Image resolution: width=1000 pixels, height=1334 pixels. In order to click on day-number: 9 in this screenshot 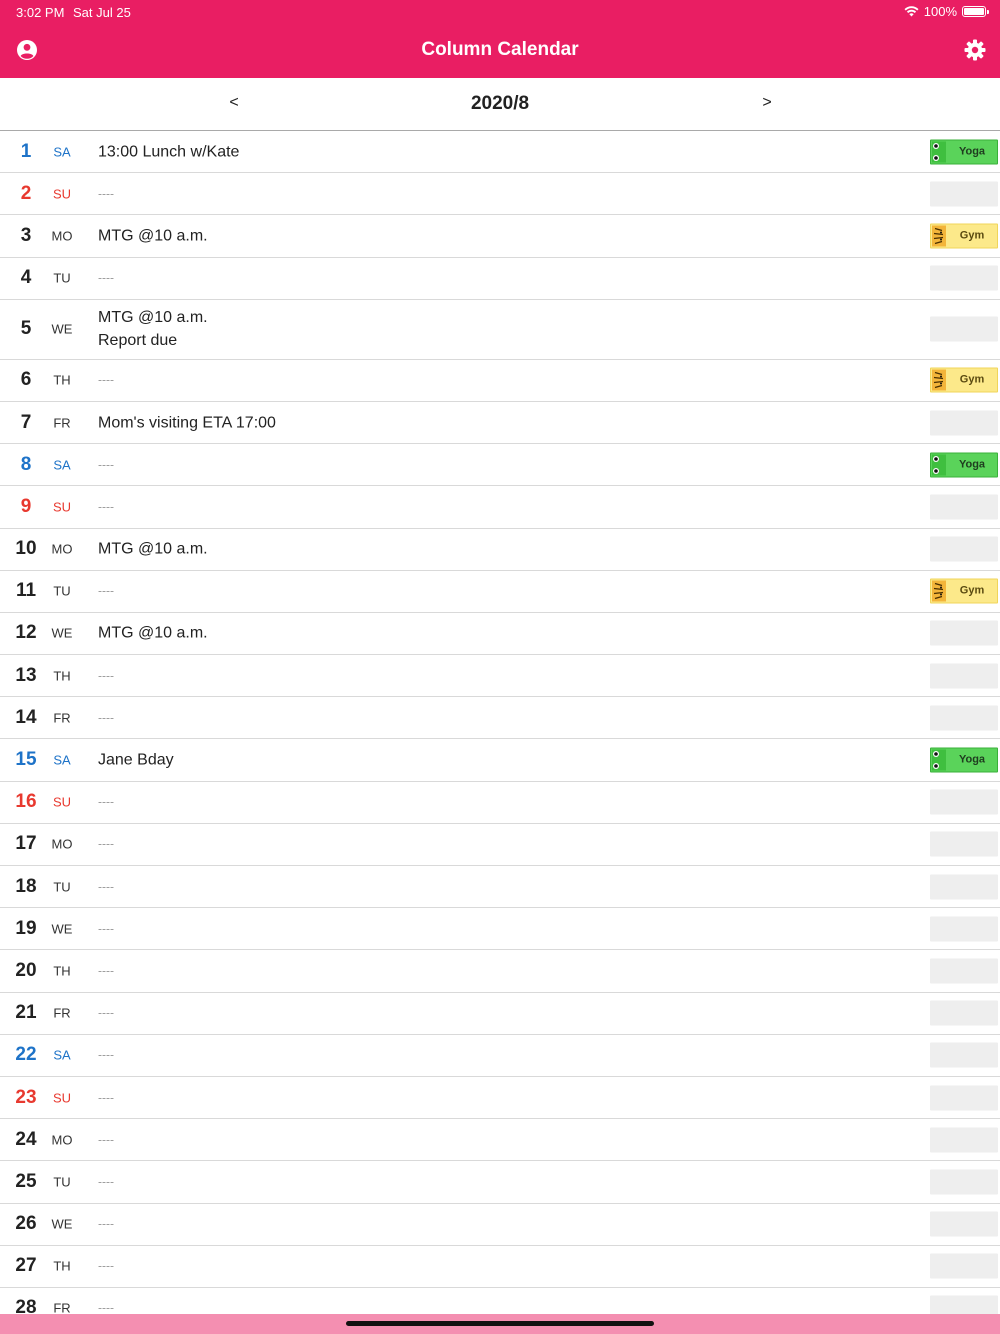, I will do `click(26, 506)`.